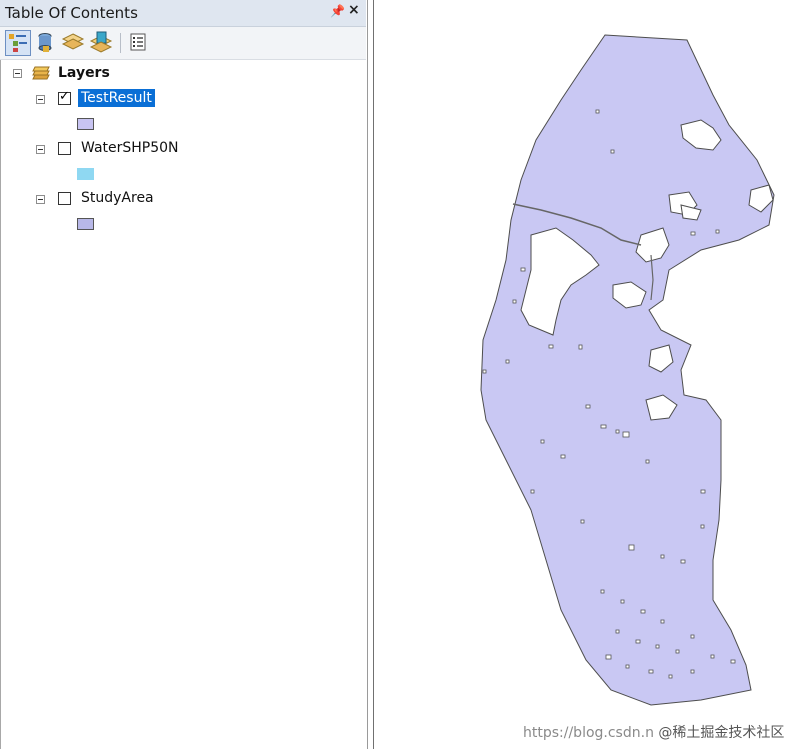 Image resolution: width=803 pixels, height=749 pixels. What do you see at coordinates (64, 98) in the screenshot?
I see `testresult-visibility-checkbox: ✓` at bounding box center [64, 98].